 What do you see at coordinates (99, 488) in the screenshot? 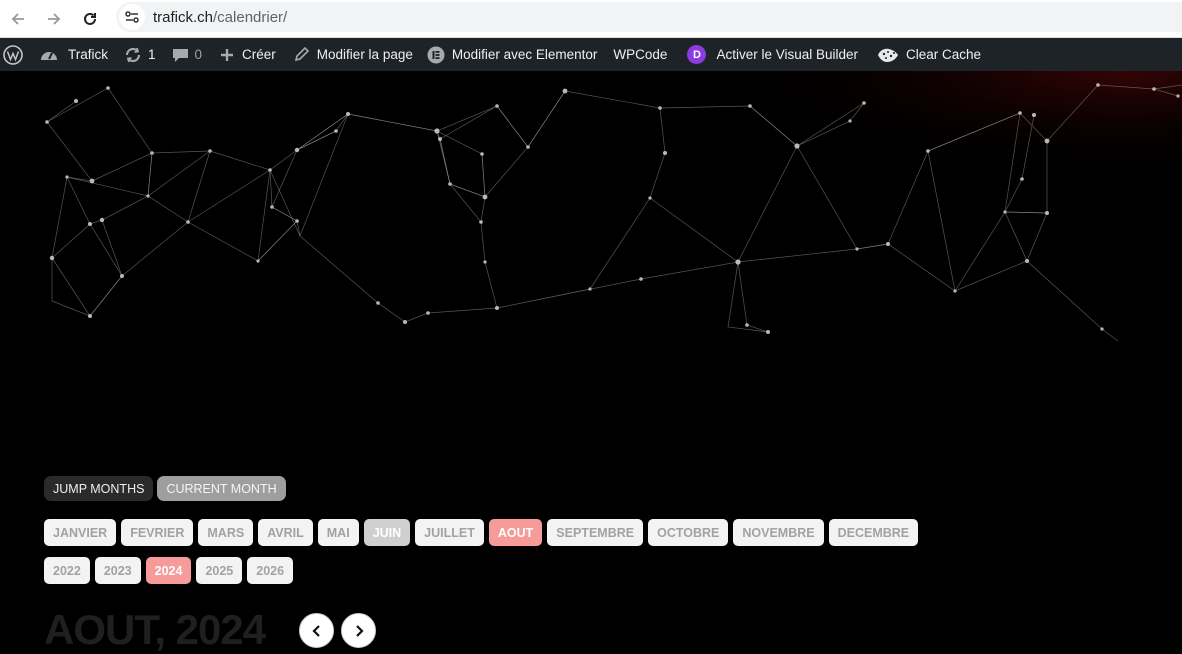
I see `jump-months-button: JUMP MONTHS` at bounding box center [99, 488].